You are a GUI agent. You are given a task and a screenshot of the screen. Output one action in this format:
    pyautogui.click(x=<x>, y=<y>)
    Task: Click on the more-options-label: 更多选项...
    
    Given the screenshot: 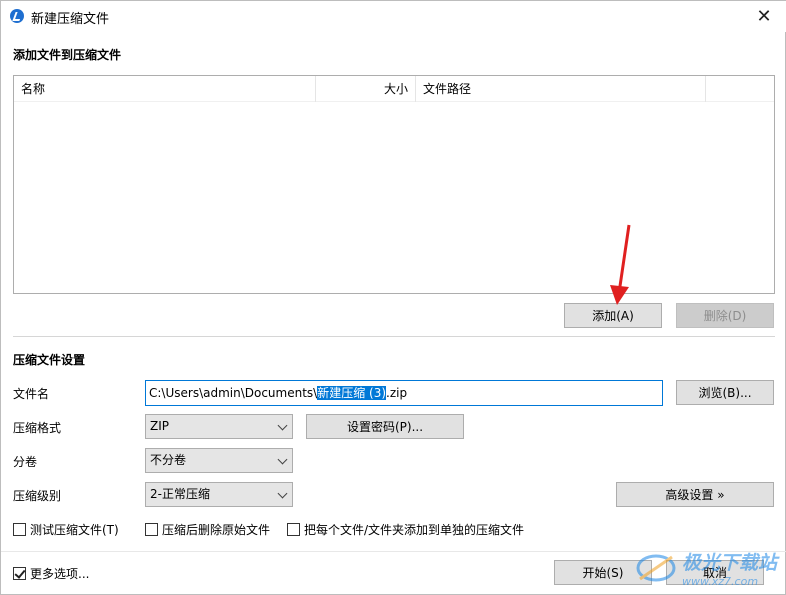 What is the action you would take?
    pyautogui.click(x=60, y=574)
    